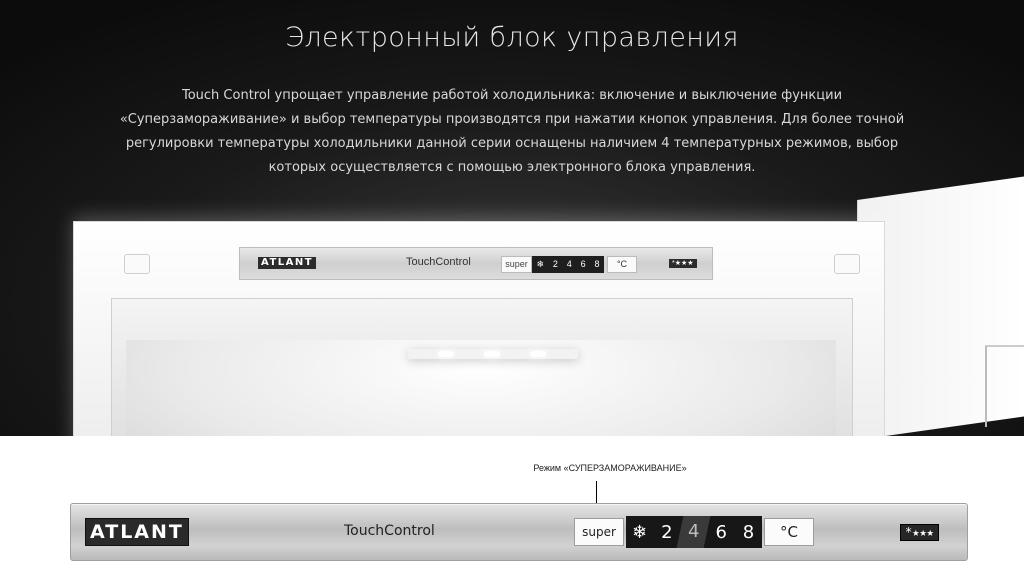  I want to click on temperature-display: ❄ 2 4 6 8, so click(694, 532).